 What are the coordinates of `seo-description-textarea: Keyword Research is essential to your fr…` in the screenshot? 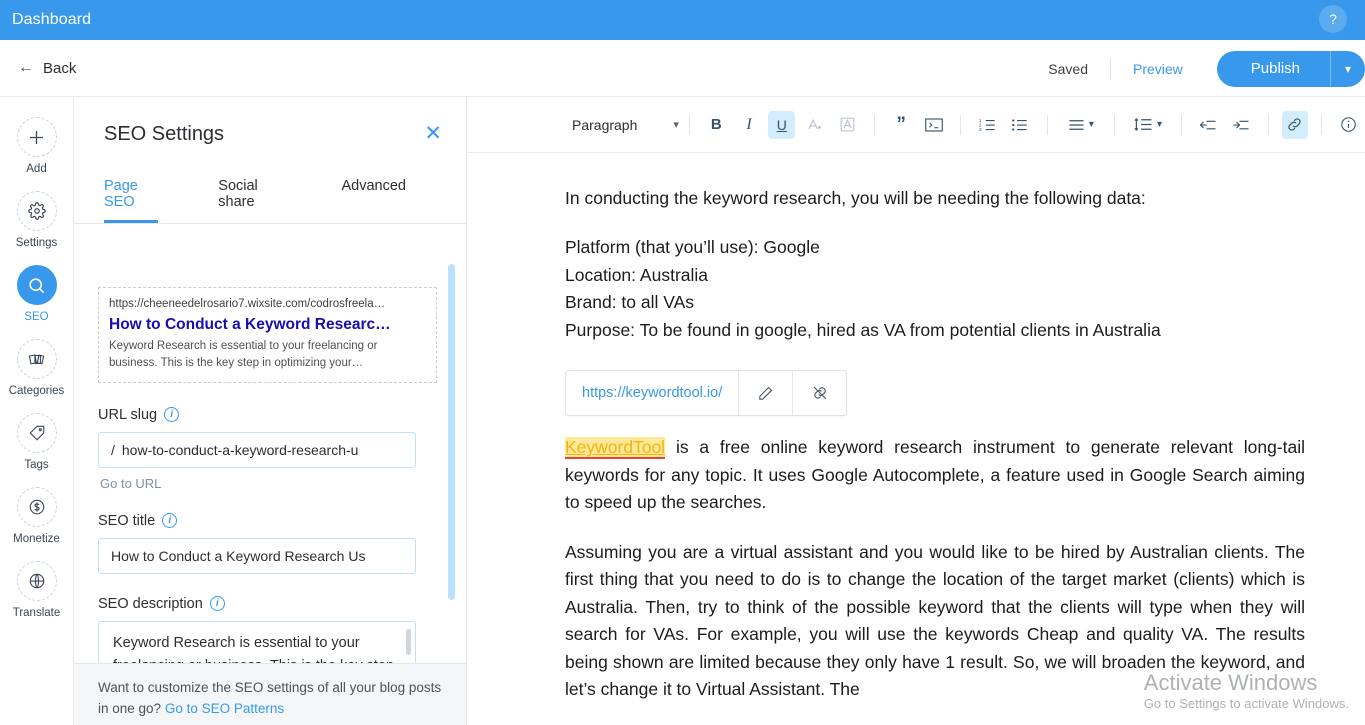 It's located at (257, 641).